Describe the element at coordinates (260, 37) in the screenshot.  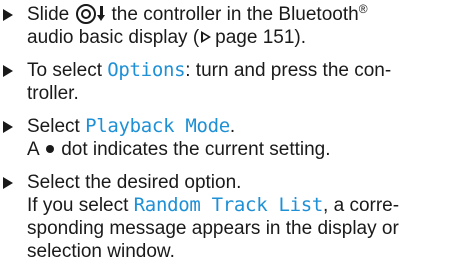
I see `page-reference-link: page 151).` at that location.